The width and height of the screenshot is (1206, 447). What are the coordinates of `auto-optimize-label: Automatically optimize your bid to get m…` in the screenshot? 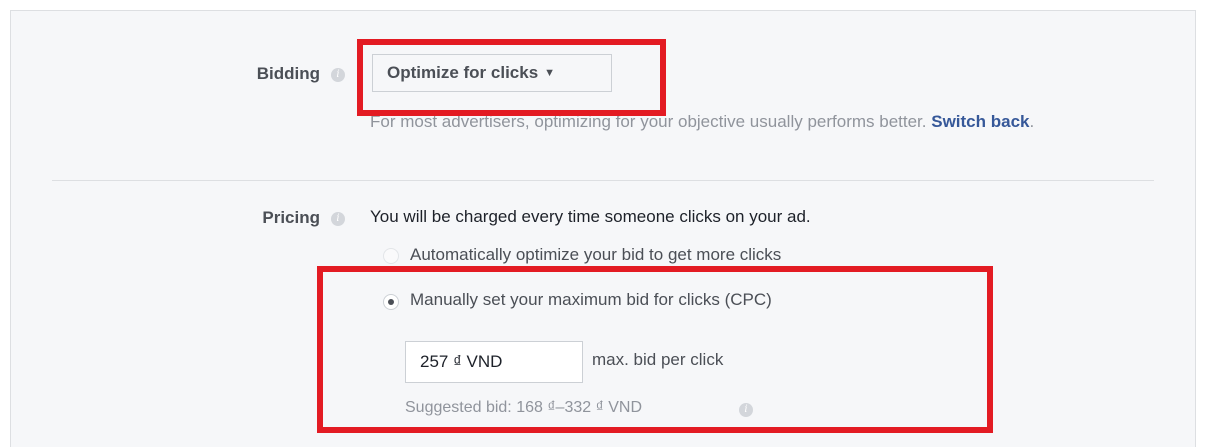 It's located at (595, 255).